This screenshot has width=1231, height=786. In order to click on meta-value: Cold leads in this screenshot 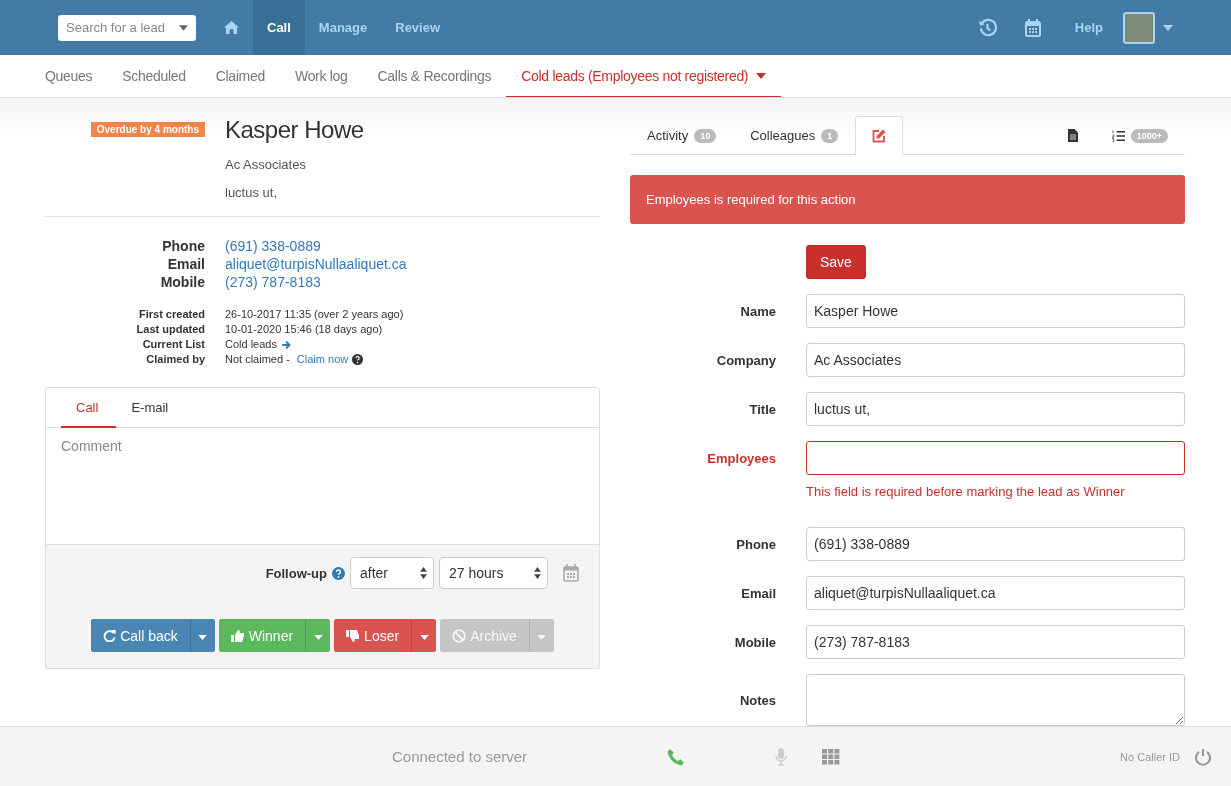, I will do `click(251, 344)`.